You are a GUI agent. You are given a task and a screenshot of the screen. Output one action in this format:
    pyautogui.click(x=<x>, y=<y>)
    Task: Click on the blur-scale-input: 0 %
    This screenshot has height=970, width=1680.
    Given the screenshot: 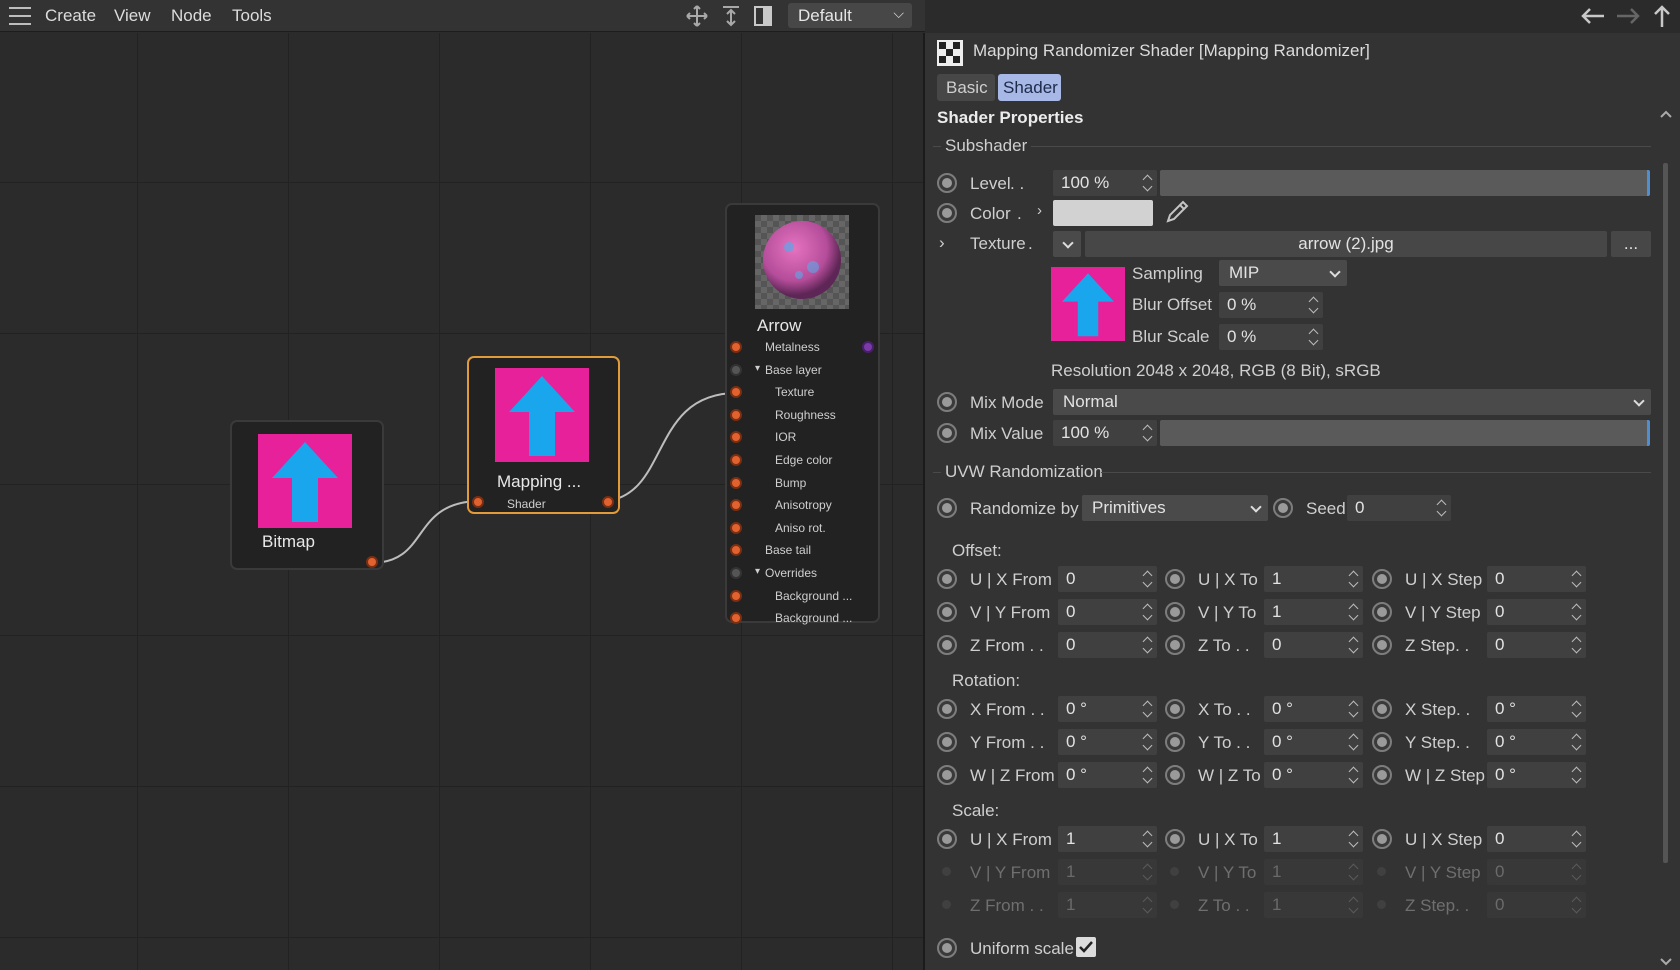 What is the action you would take?
    pyautogui.click(x=1271, y=337)
    